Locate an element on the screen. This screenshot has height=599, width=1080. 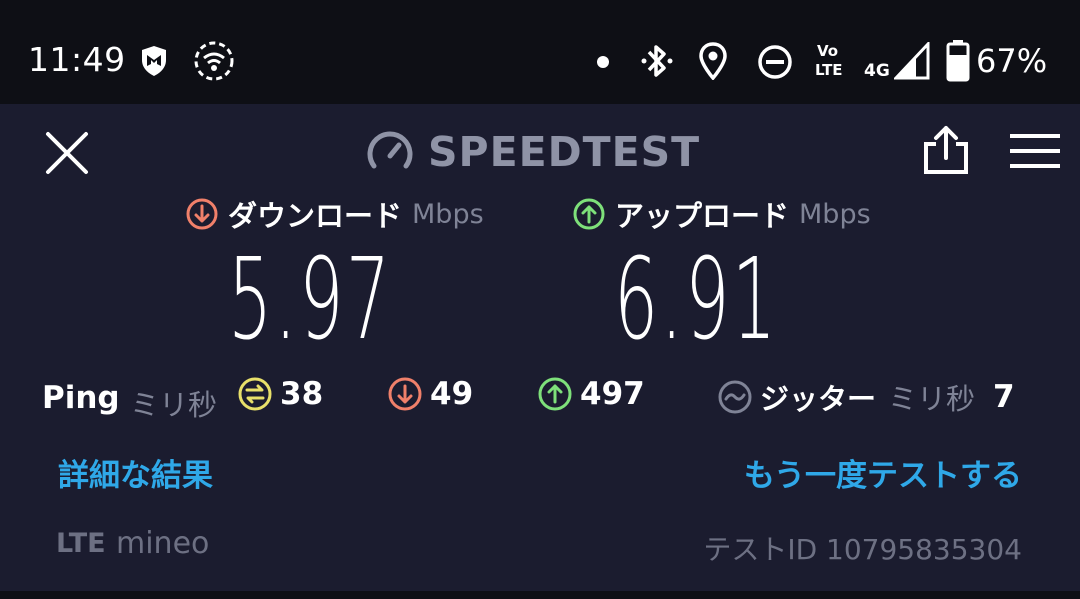
ping-download: 49 is located at coordinates (430, 394).